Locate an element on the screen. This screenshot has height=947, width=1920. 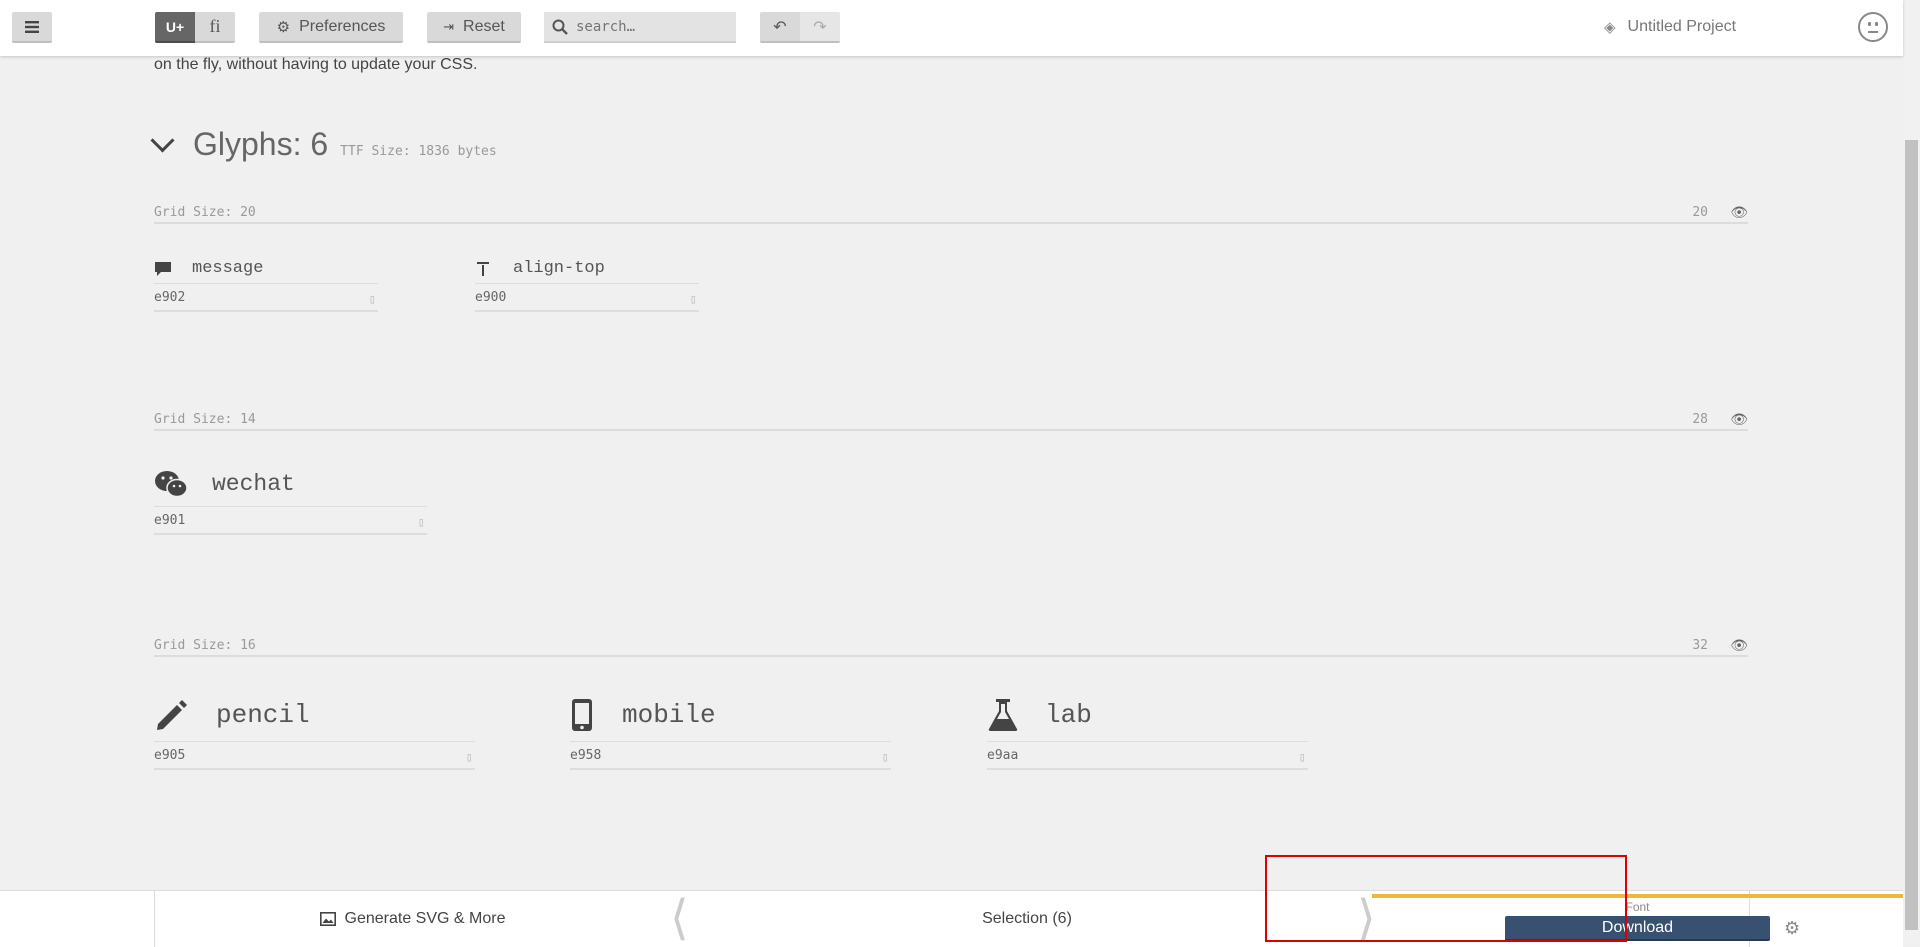
glyph-card: align-top e900 ▯ is located at coordinates (587, 283).